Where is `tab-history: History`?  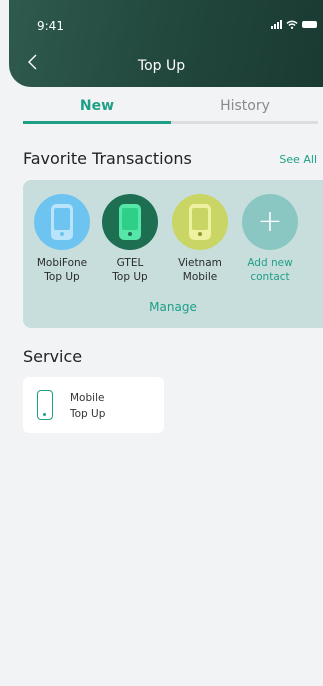 tab-history: History is located at coordinates (245, 106).